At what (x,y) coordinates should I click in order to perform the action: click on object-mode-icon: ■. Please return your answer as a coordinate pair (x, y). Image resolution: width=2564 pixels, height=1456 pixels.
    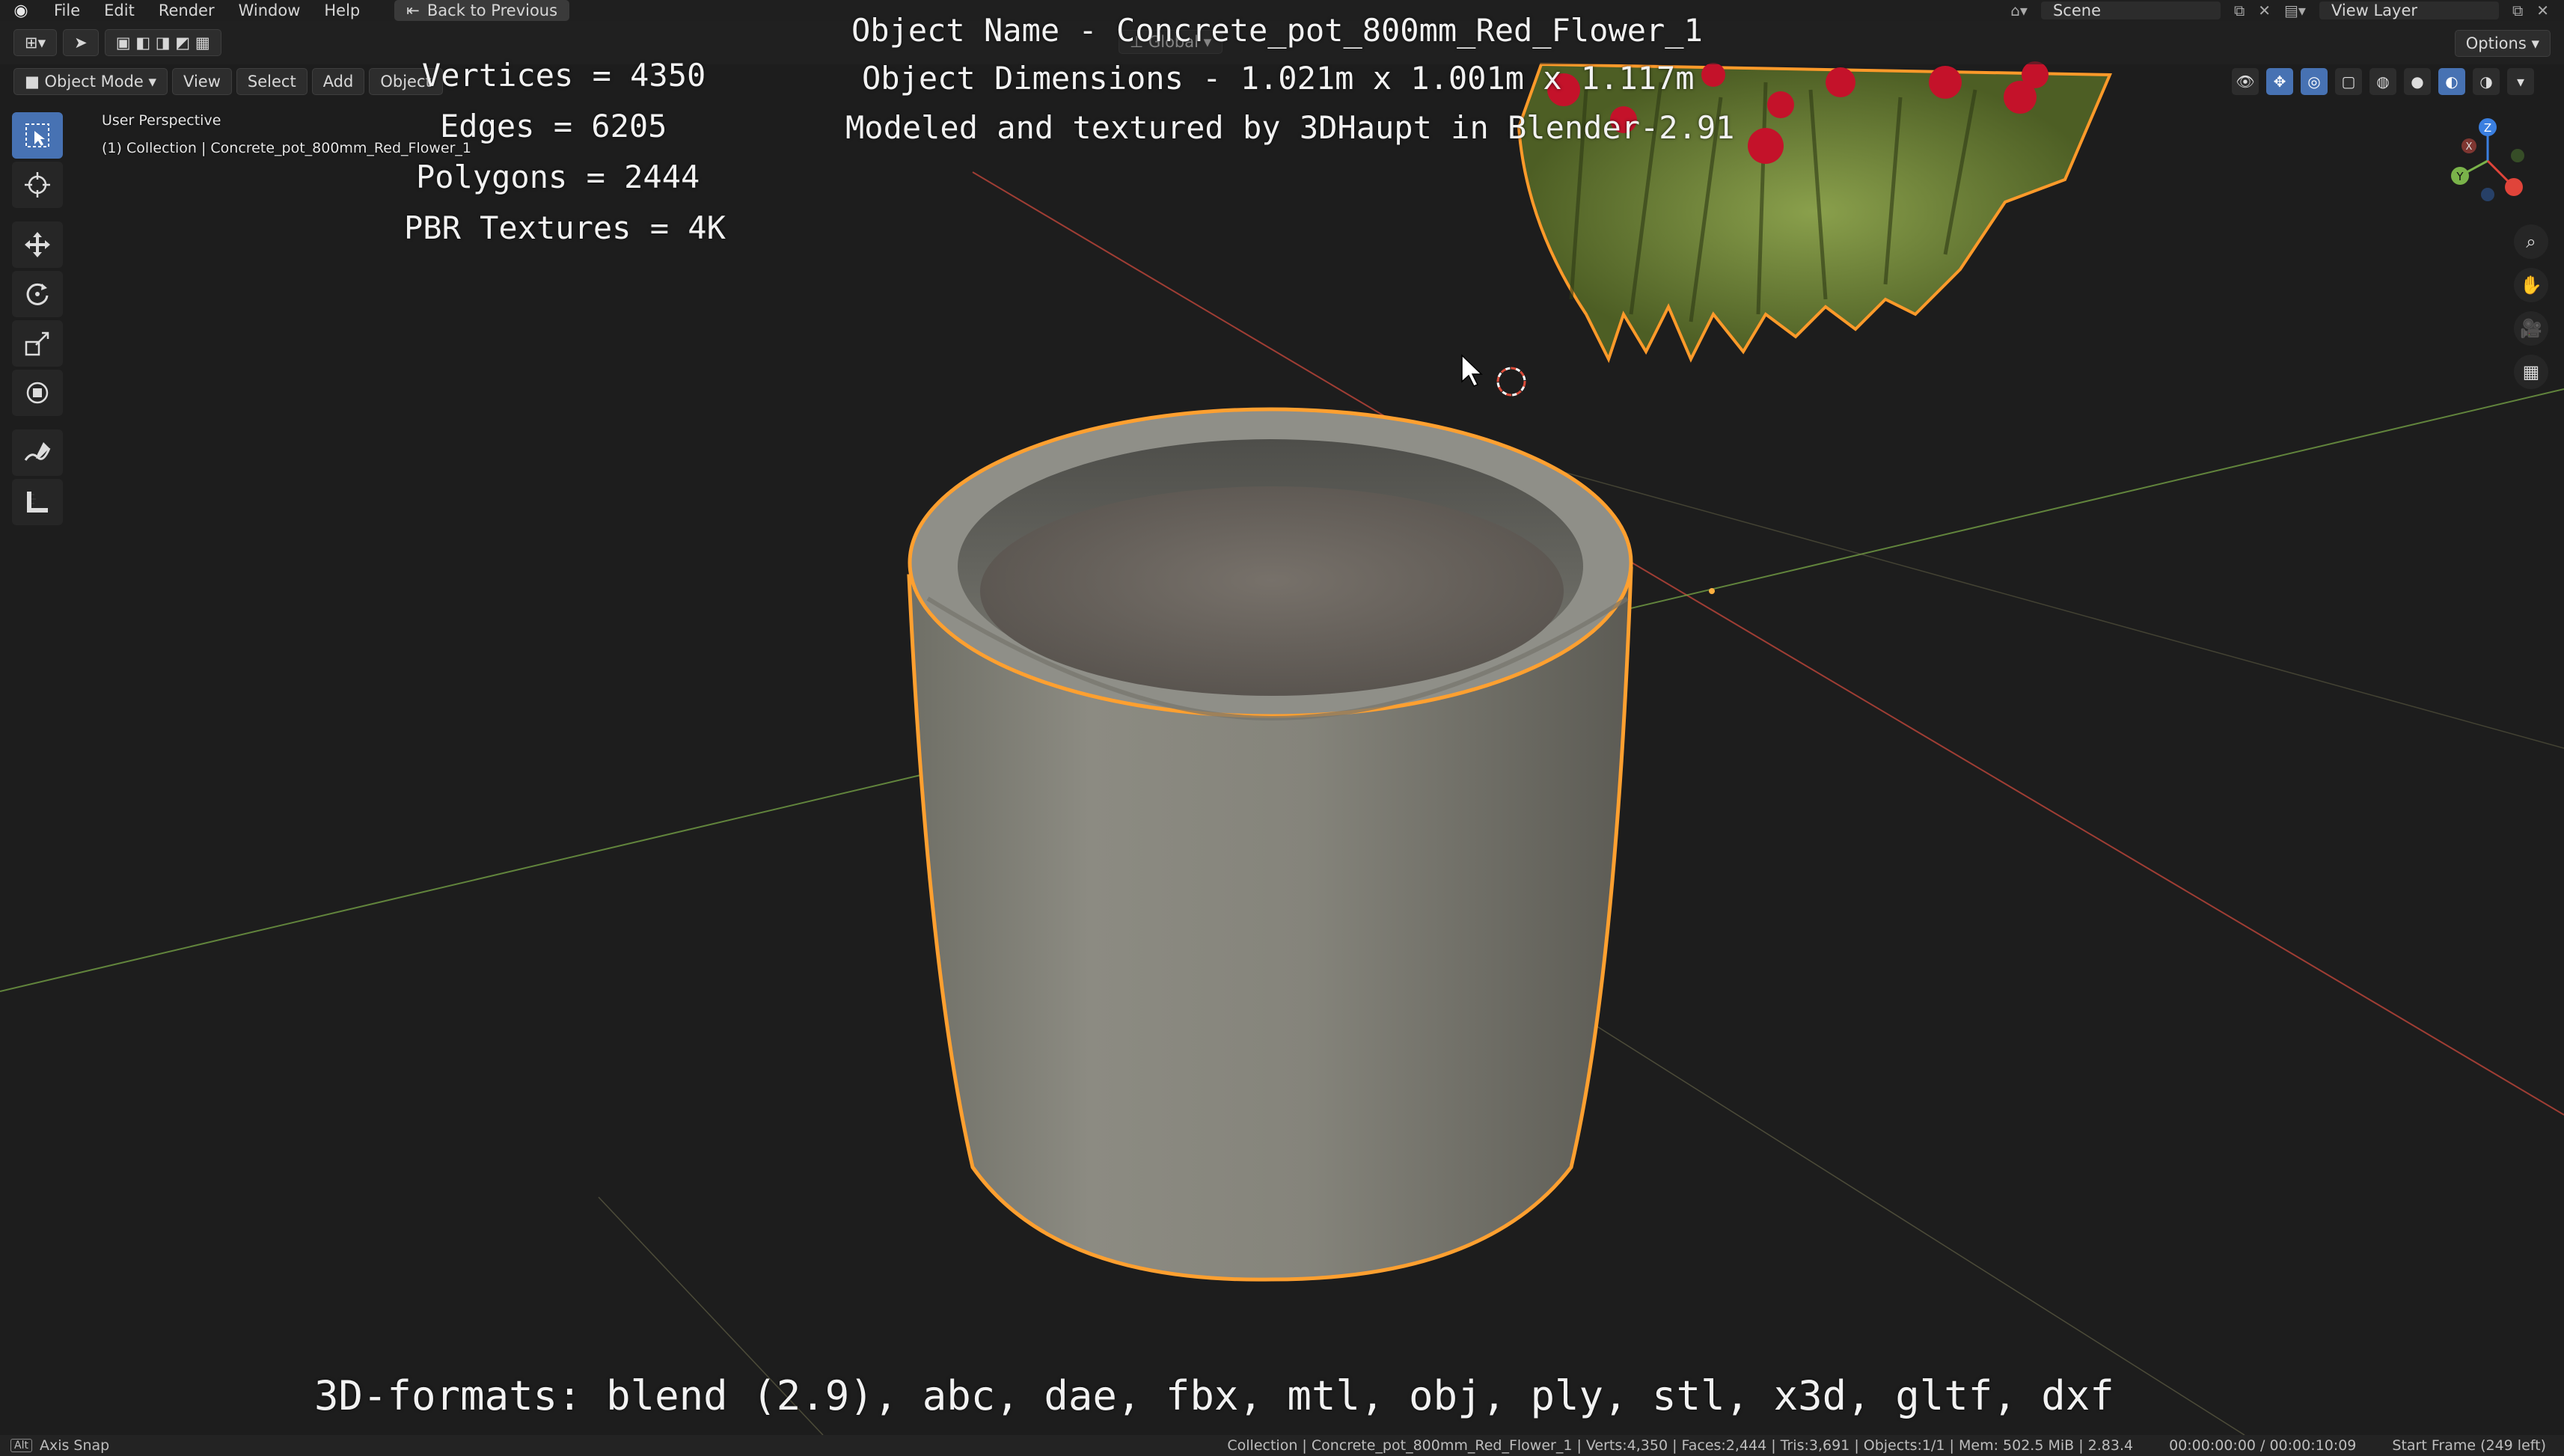
    Looking at the image, I should click on (35, 82).